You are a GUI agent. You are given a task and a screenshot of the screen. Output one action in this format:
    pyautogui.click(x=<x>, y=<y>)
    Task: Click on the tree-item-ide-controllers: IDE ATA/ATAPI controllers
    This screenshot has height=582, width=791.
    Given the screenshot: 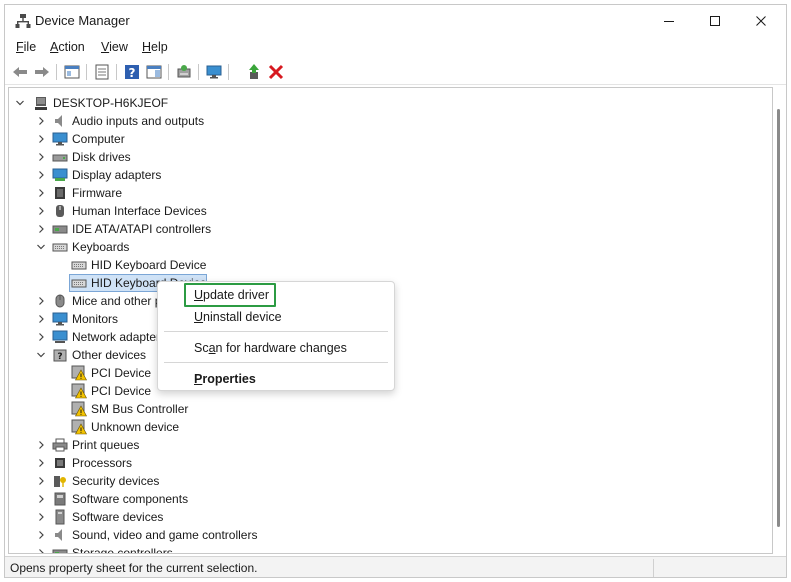 What is the action you would take?
    pyautogui.click(x=389, y=229)
    